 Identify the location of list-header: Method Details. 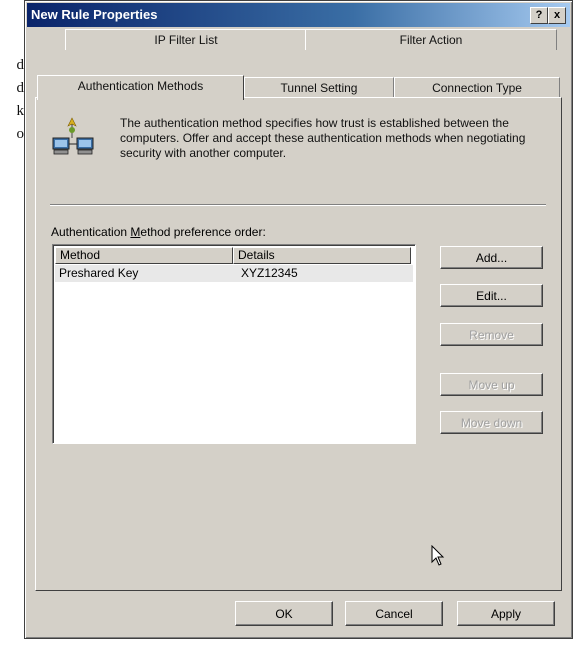
(234, 255).